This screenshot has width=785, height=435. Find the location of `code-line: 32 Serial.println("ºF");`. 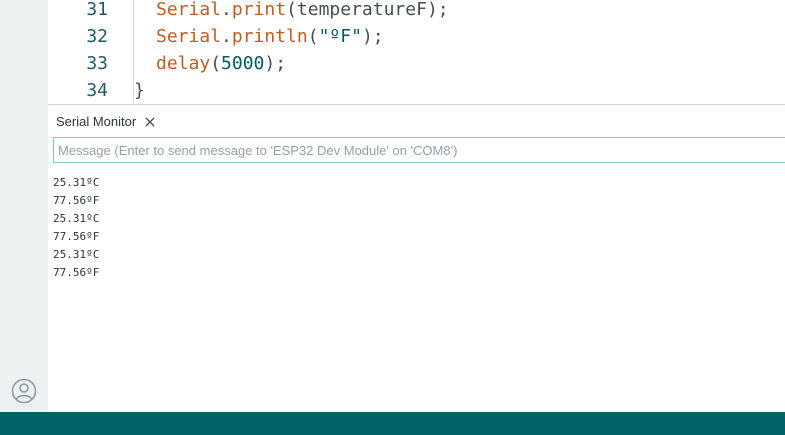

code-line: 32 Serial.println("ºF"); is located at coordinates (416, 36).